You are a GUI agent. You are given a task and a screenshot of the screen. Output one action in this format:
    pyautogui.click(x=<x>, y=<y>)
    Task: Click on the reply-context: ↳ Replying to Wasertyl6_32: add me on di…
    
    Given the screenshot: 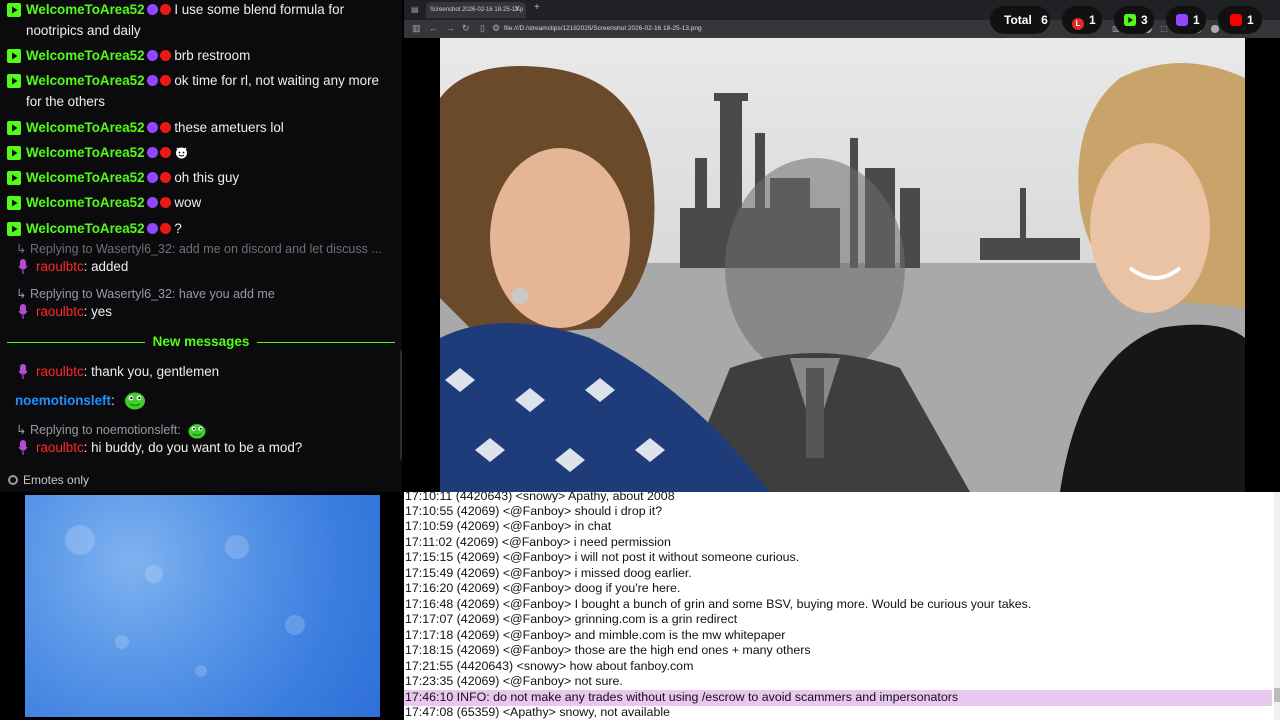 What is the action you would take?
    pyautogui.click(x=199, y=248)
    